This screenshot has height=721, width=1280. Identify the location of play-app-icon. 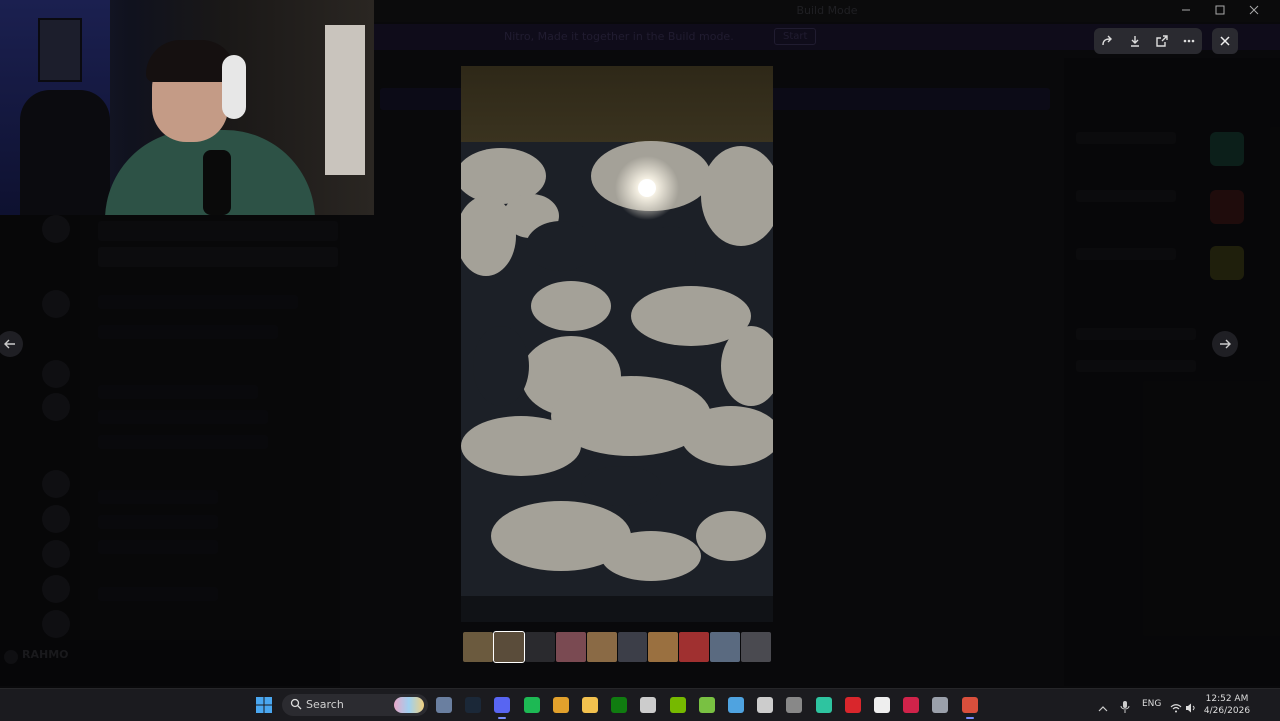
(706, 705).